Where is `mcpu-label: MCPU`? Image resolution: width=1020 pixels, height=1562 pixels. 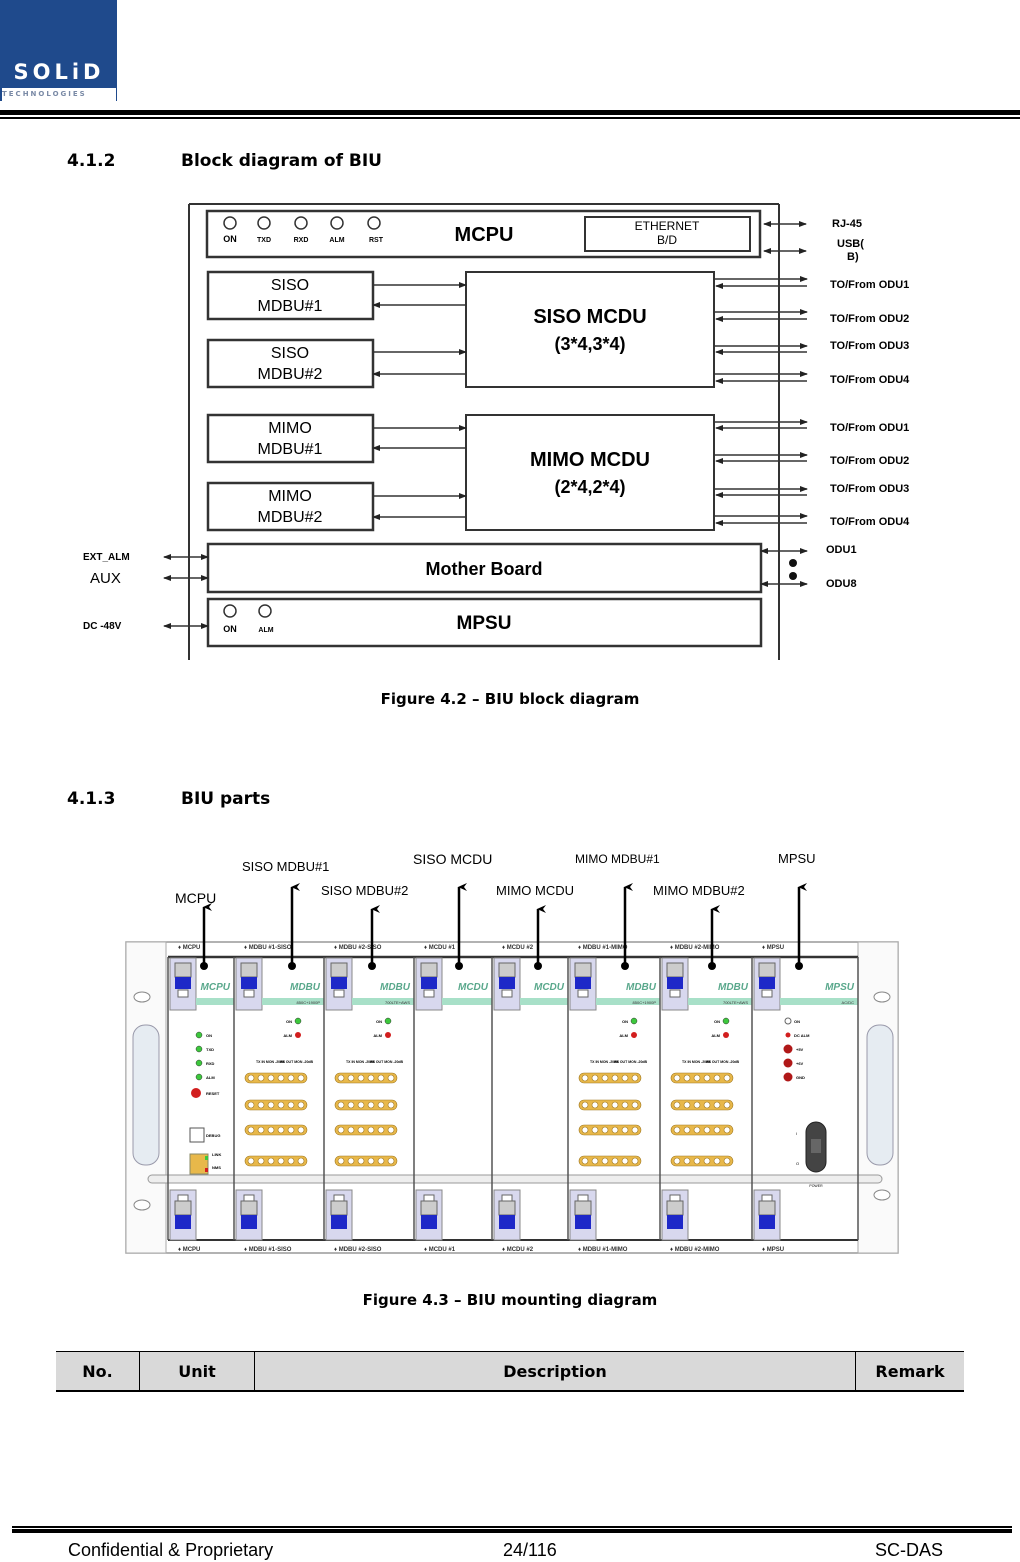 mcpu-label: MCPU is located at coordinates (484, 235).